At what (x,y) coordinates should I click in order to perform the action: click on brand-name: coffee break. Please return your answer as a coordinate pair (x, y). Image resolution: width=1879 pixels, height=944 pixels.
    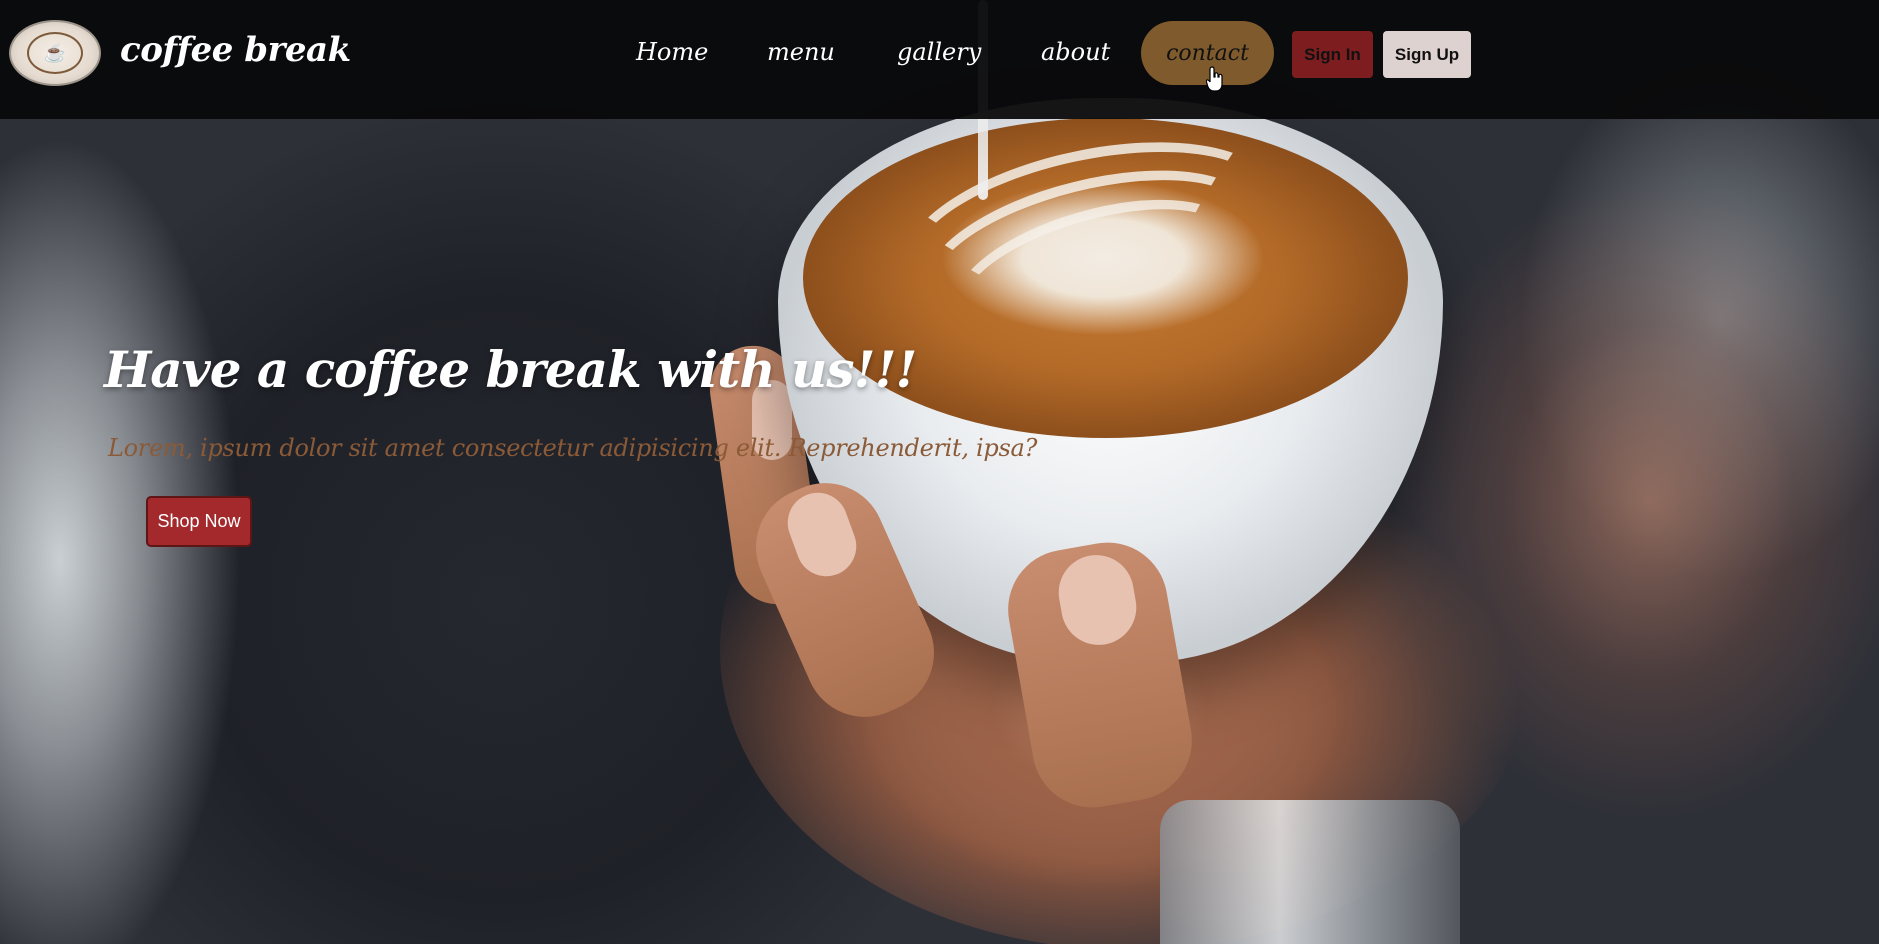
    Looking at the image, I should click on (235, 52).